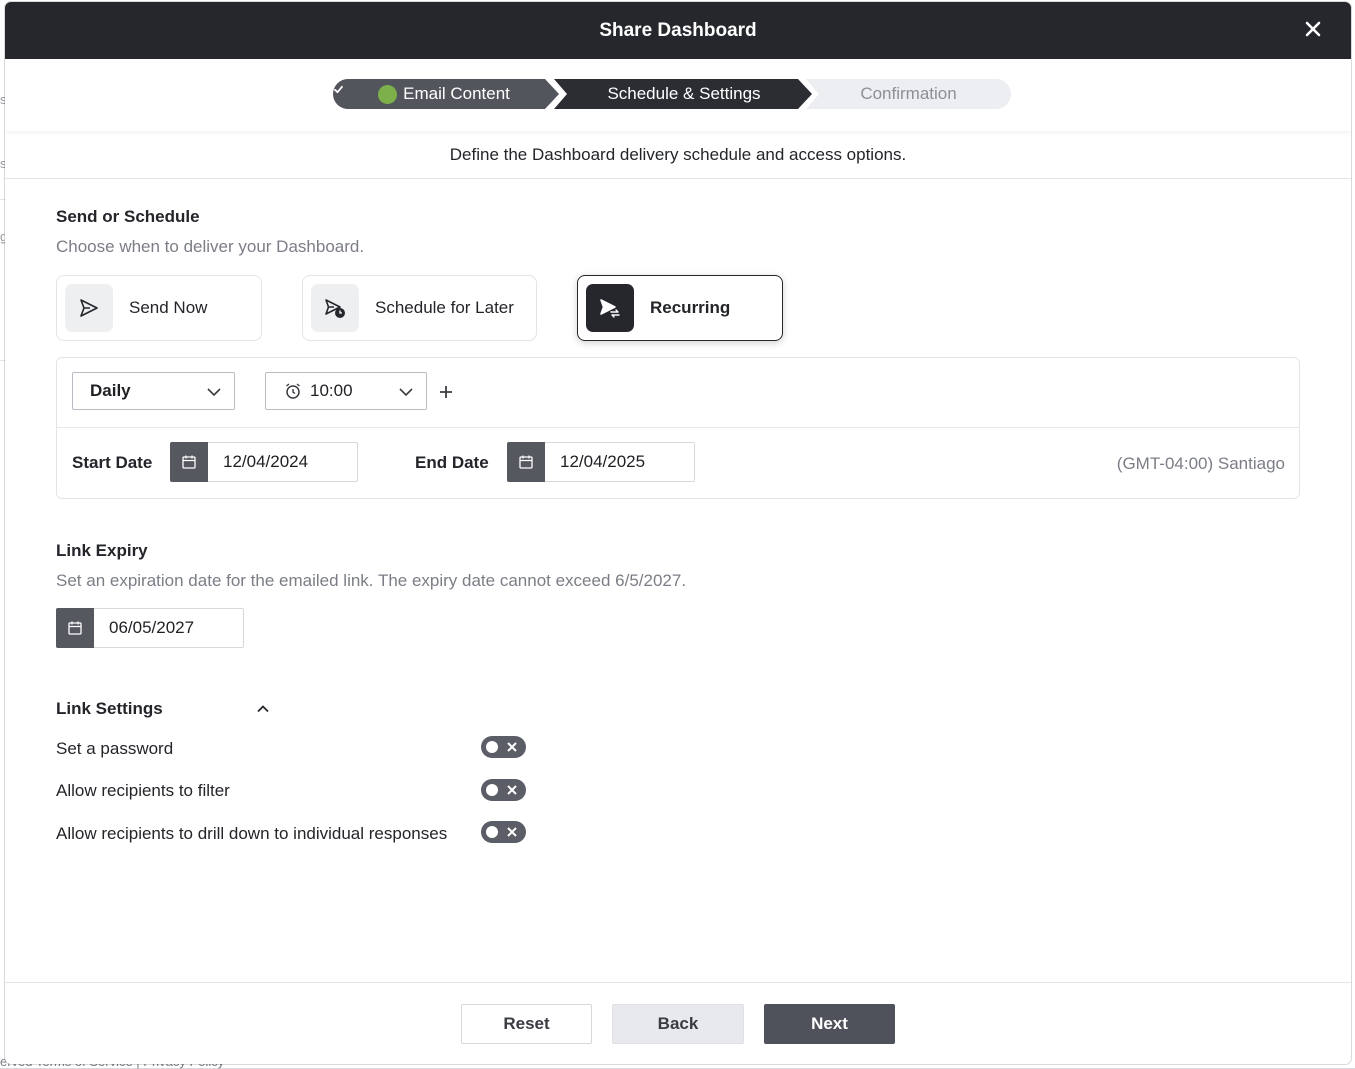  I want to click on send-now-option: Send Now, so click(159, 308).